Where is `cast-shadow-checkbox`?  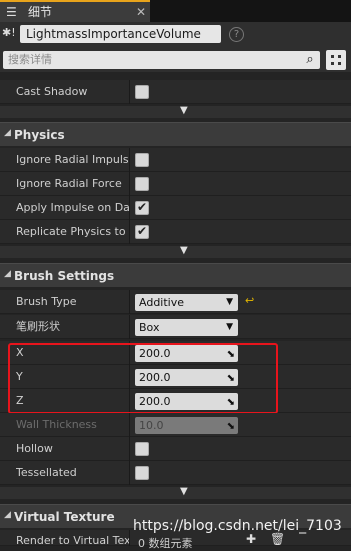
cast-shadow-checkbox is located at coordinates (142, 92).